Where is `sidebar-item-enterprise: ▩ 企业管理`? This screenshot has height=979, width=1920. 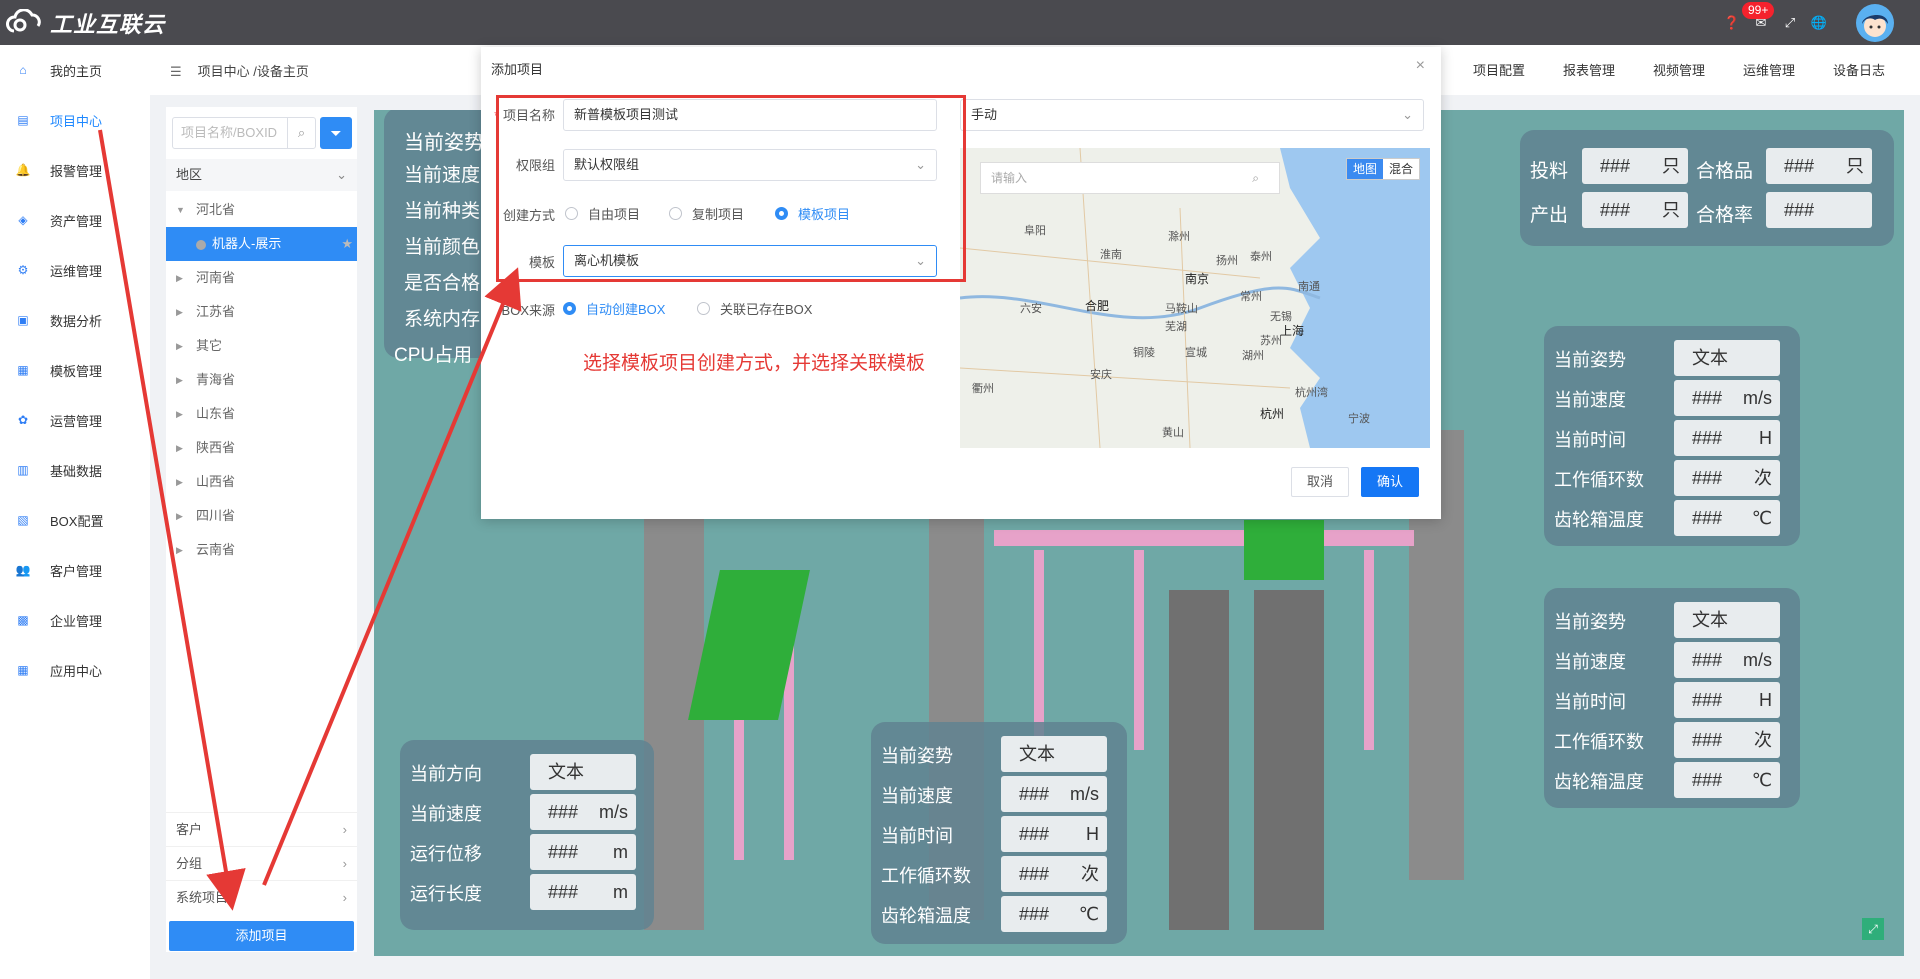 sidebar-item-enterprise: ▩ 企业管理 is located at coordinates (75, 620).